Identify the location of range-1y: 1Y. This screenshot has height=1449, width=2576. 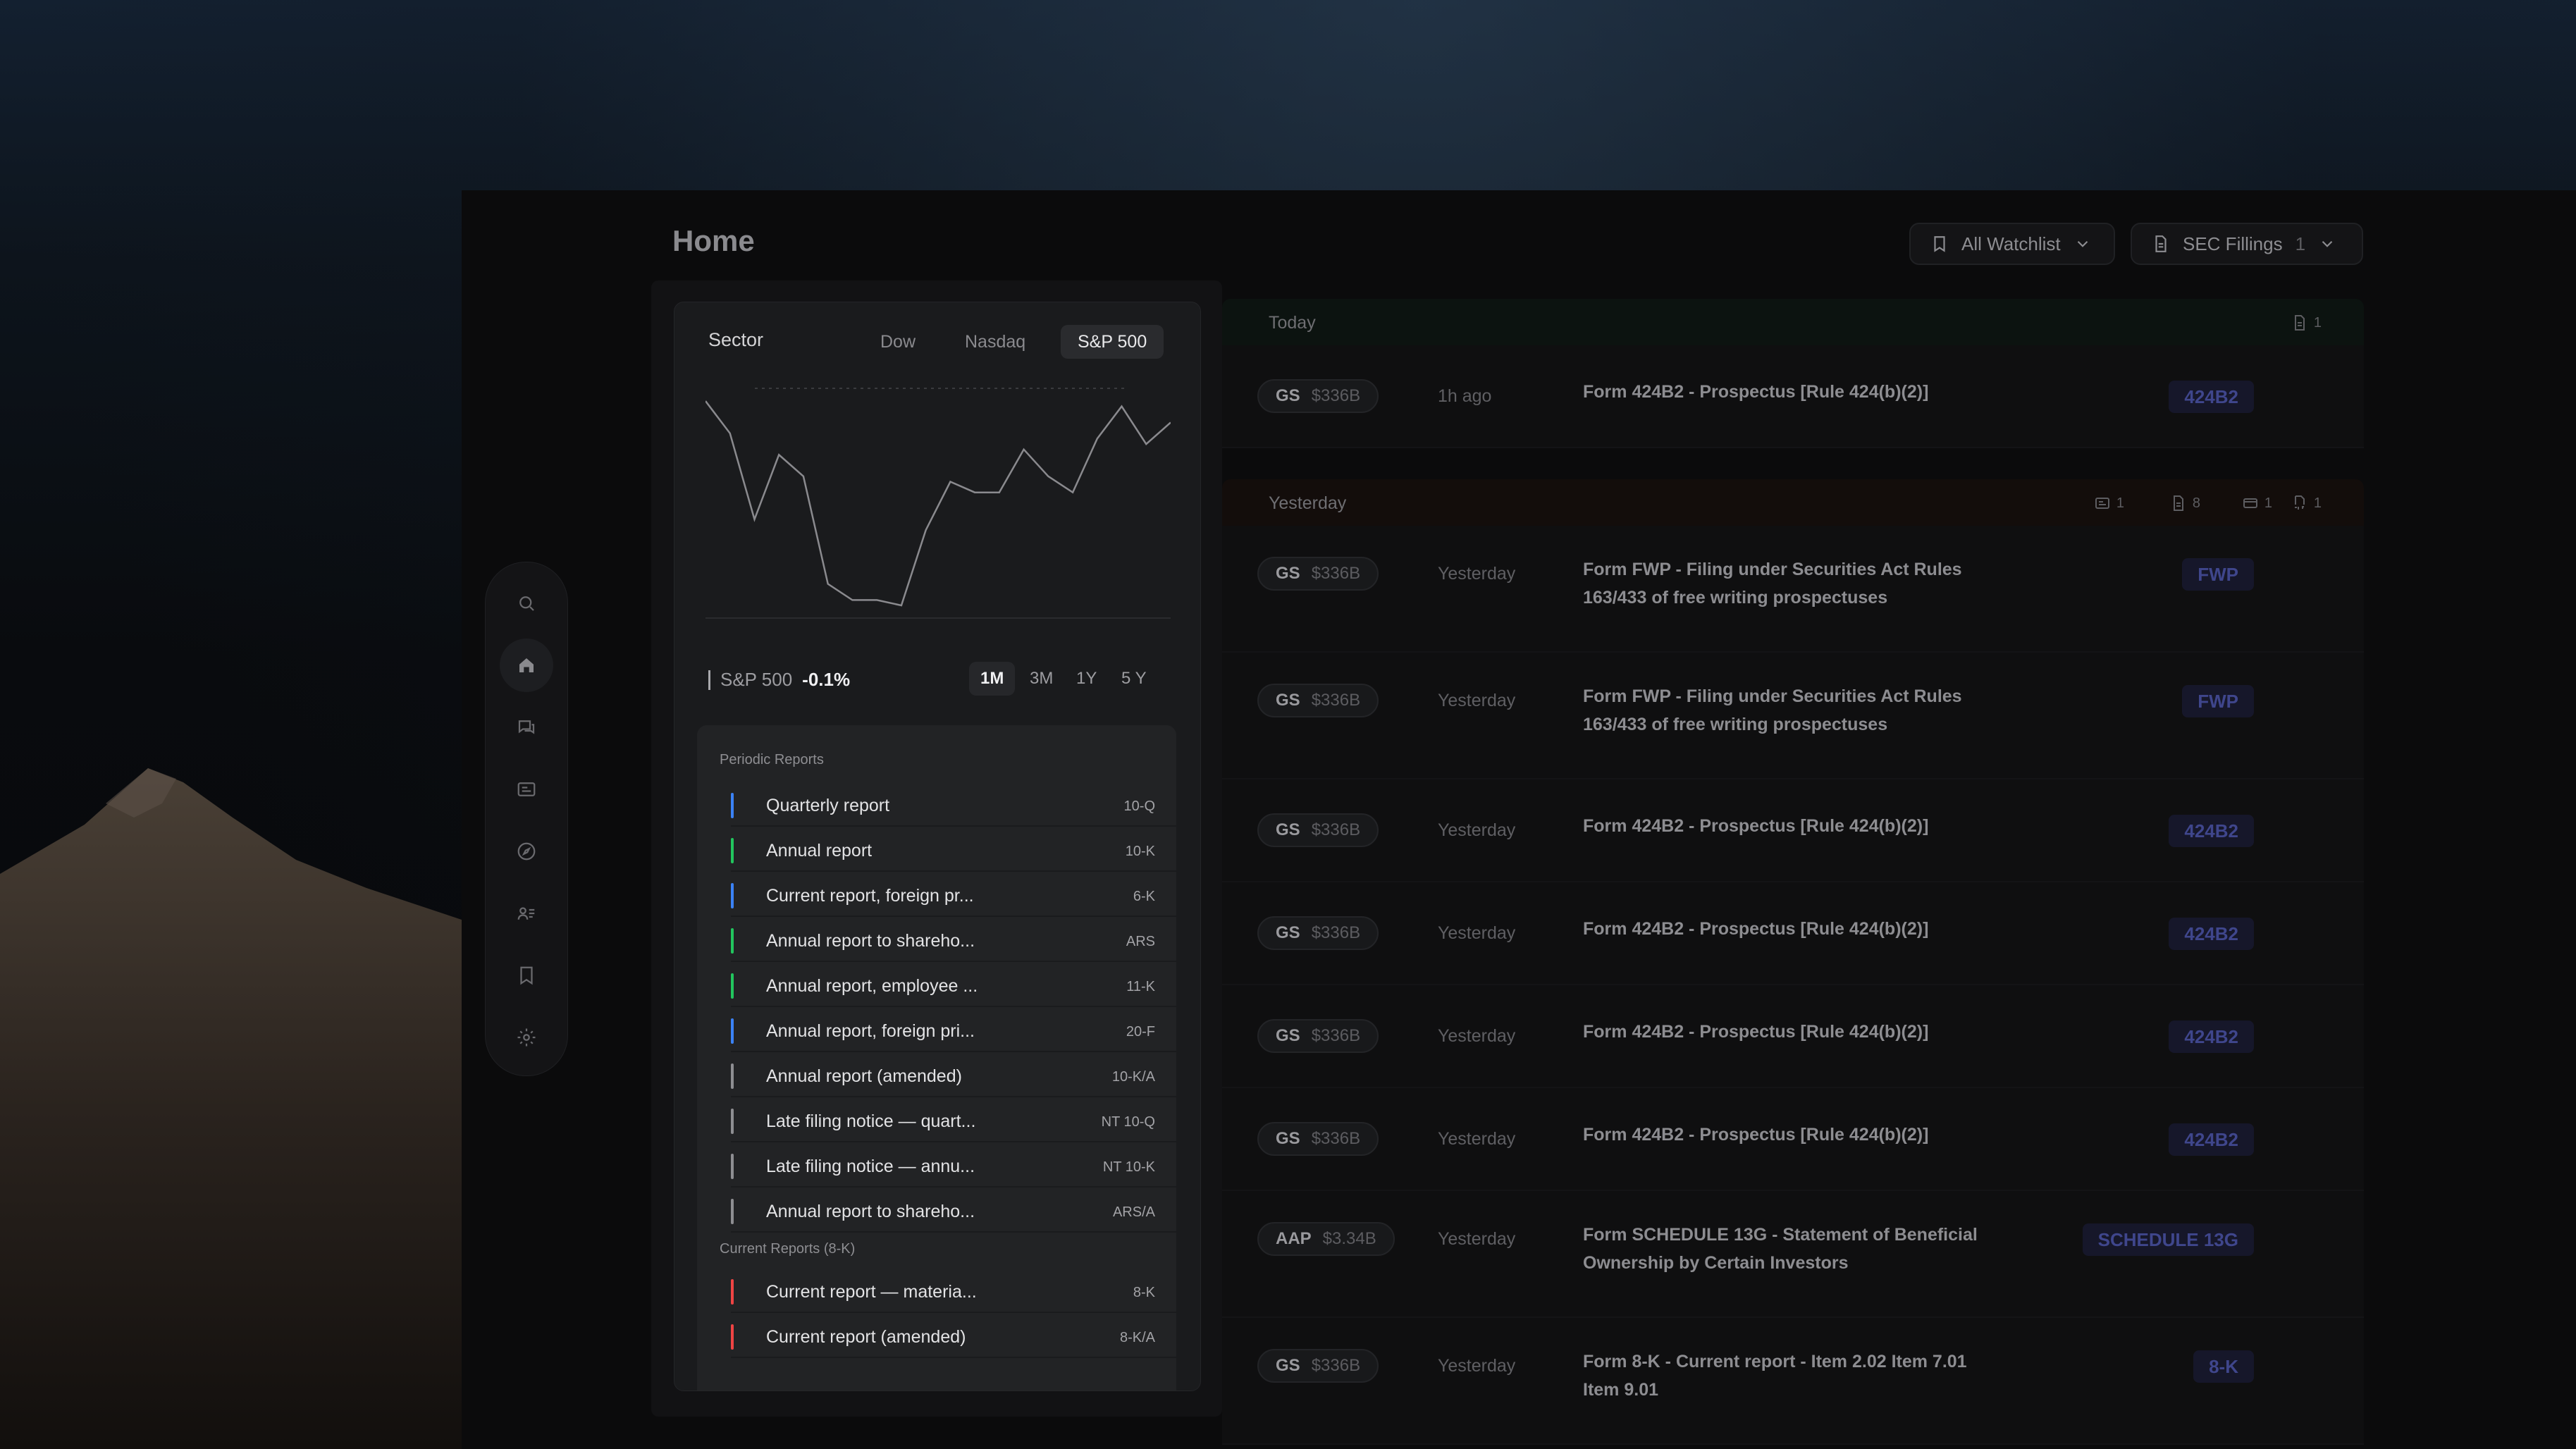
(1086, 679).